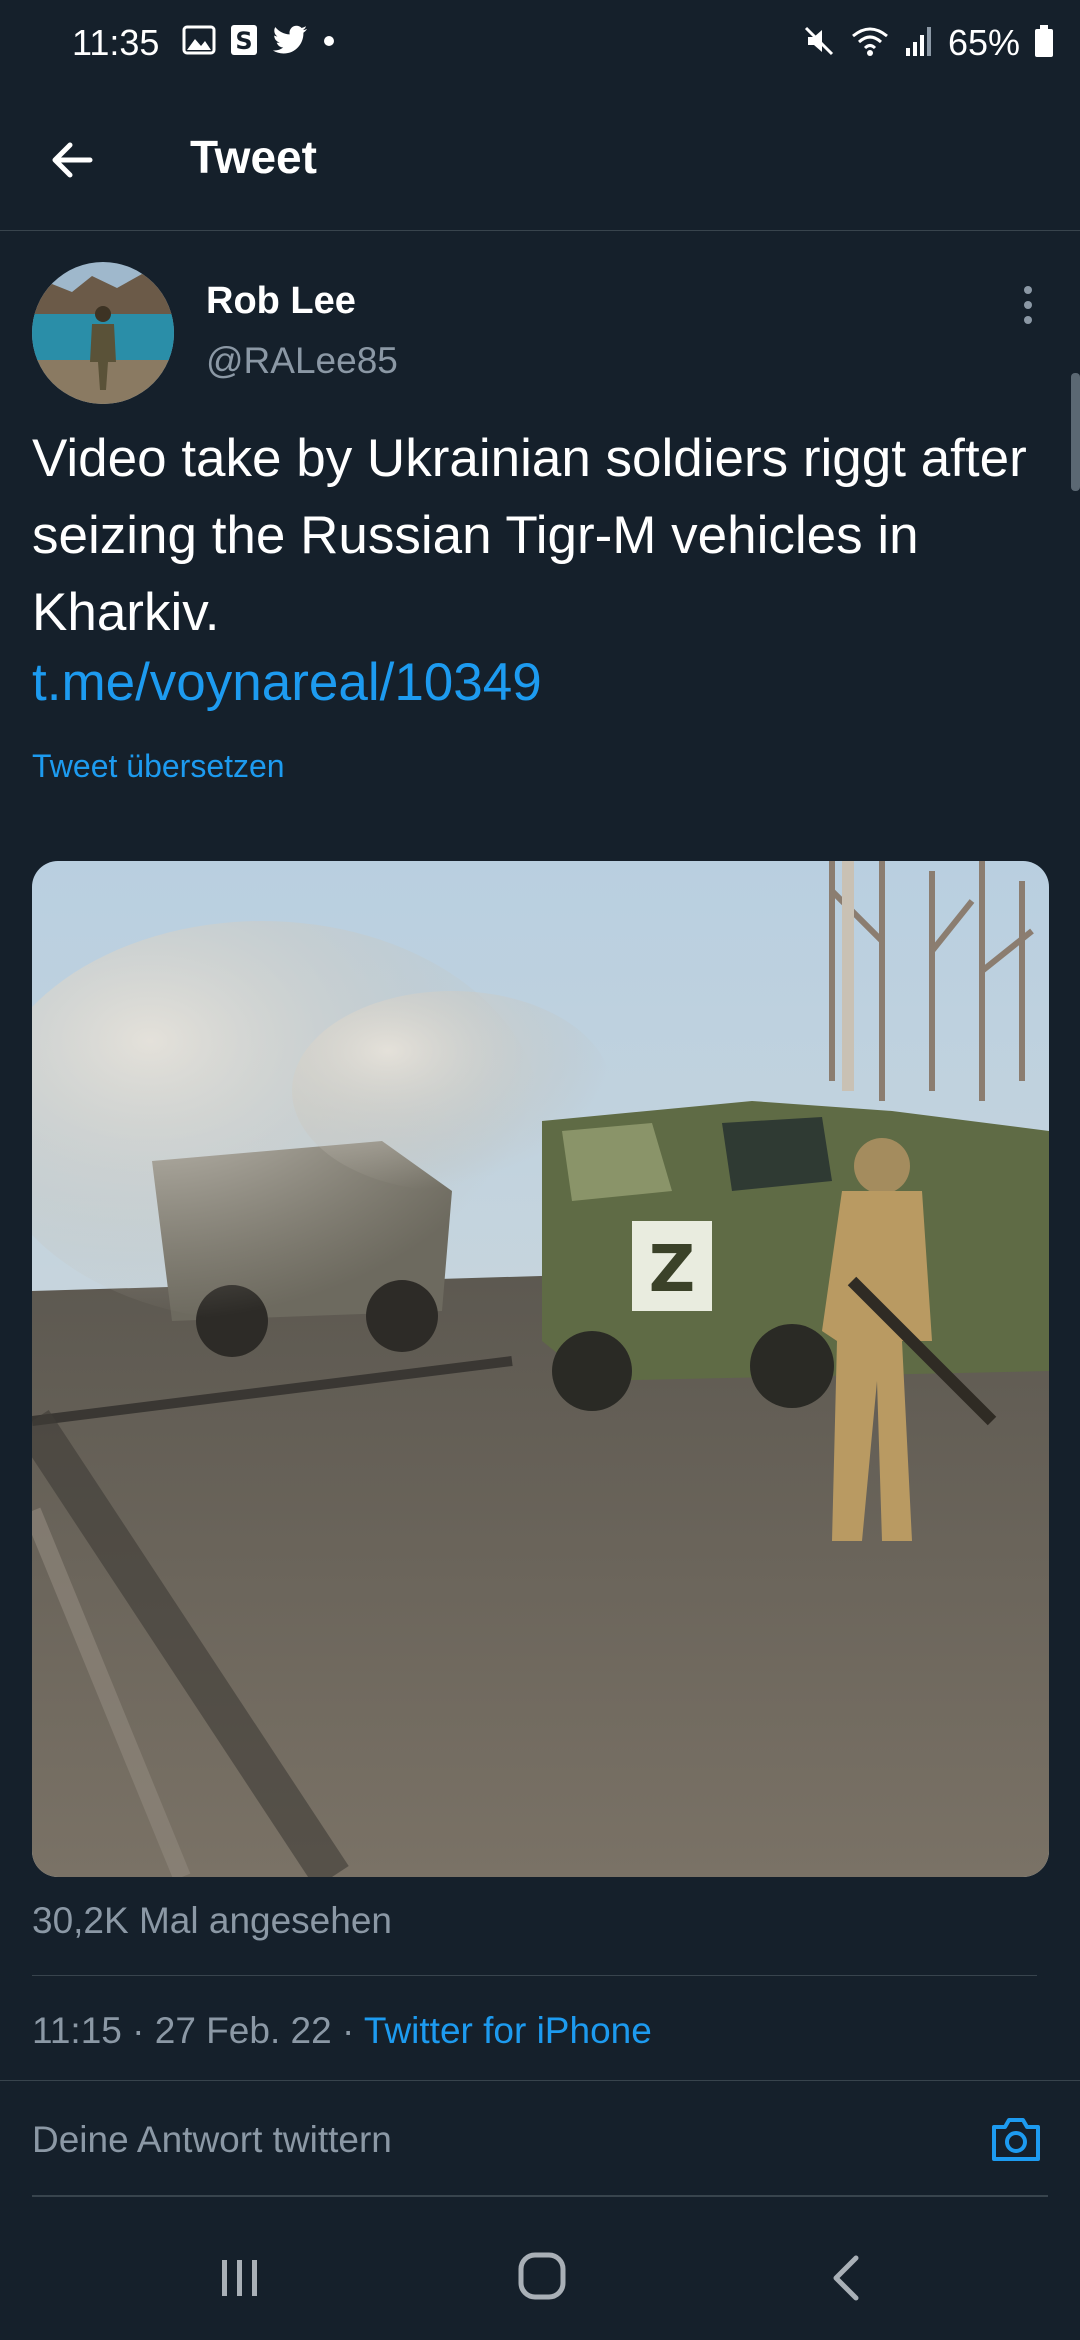  Describe the element at coordinates (253, 157) in the screenshot. I see `page-title: Tweet` at that location.